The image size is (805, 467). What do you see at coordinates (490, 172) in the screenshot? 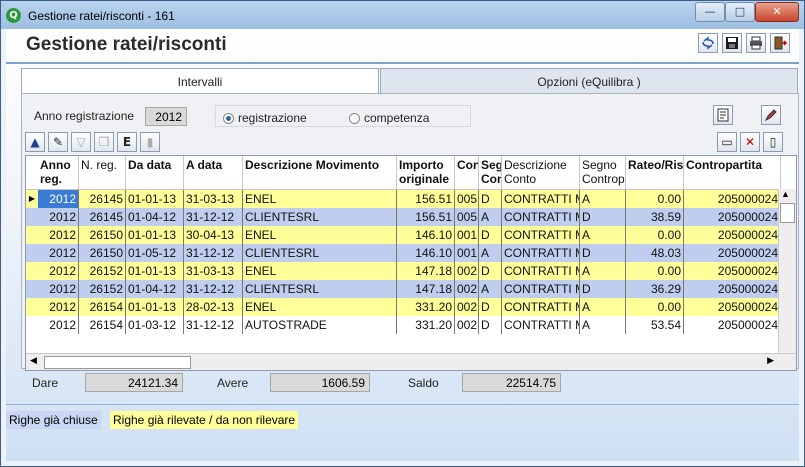
I see `col-segno-conto: Segno Conto` at bounding box center [490, 172].